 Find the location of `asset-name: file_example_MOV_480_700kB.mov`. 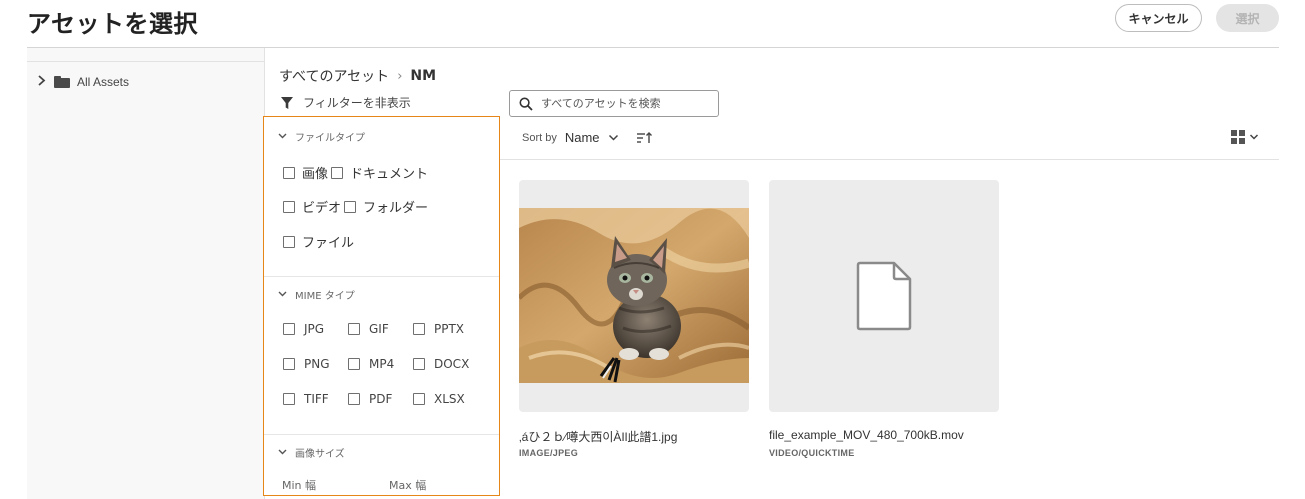

asset-name: file_example_MOV_480_700kB.mov is located at coordinates (866, 435).